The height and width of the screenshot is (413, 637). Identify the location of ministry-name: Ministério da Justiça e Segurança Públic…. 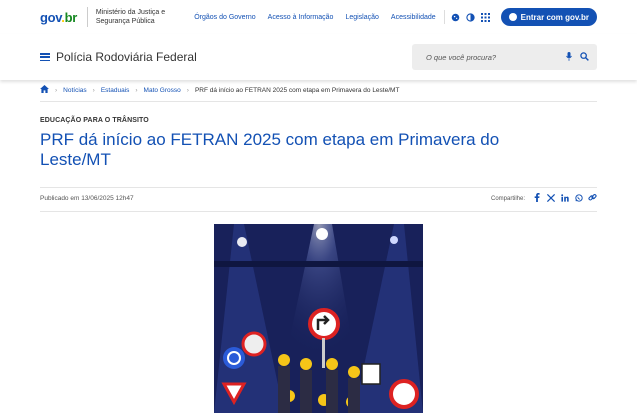
(136, 17).